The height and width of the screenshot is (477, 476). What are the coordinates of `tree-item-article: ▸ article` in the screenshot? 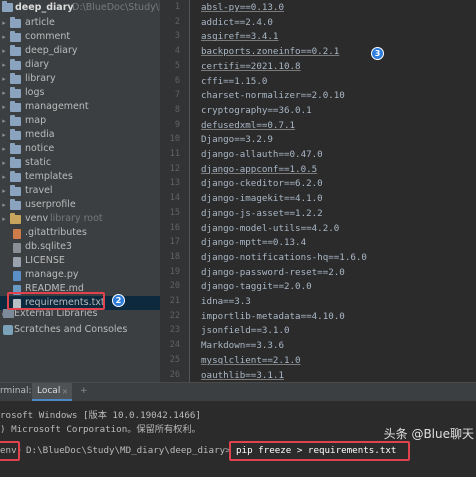 It's located at (80, 23).